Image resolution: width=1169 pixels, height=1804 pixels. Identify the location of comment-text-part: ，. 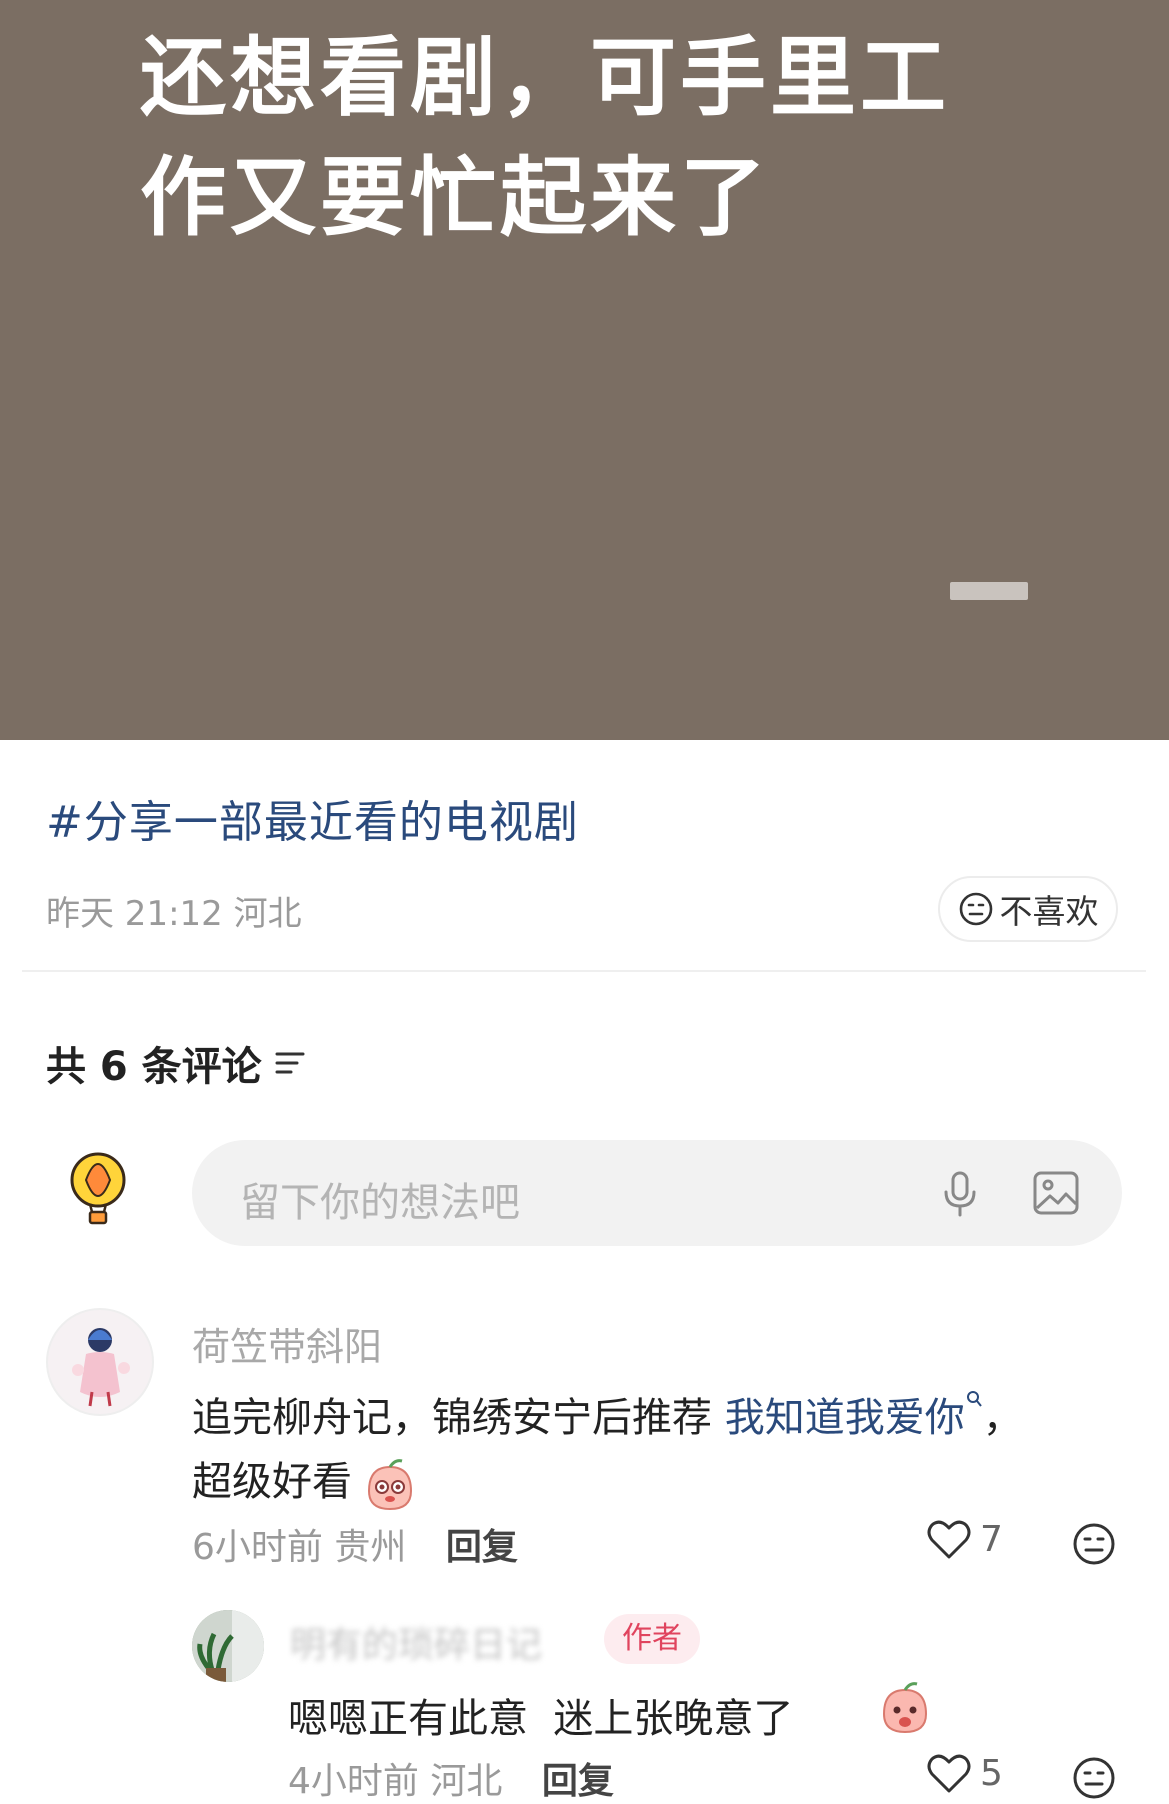
(1002, 1418).